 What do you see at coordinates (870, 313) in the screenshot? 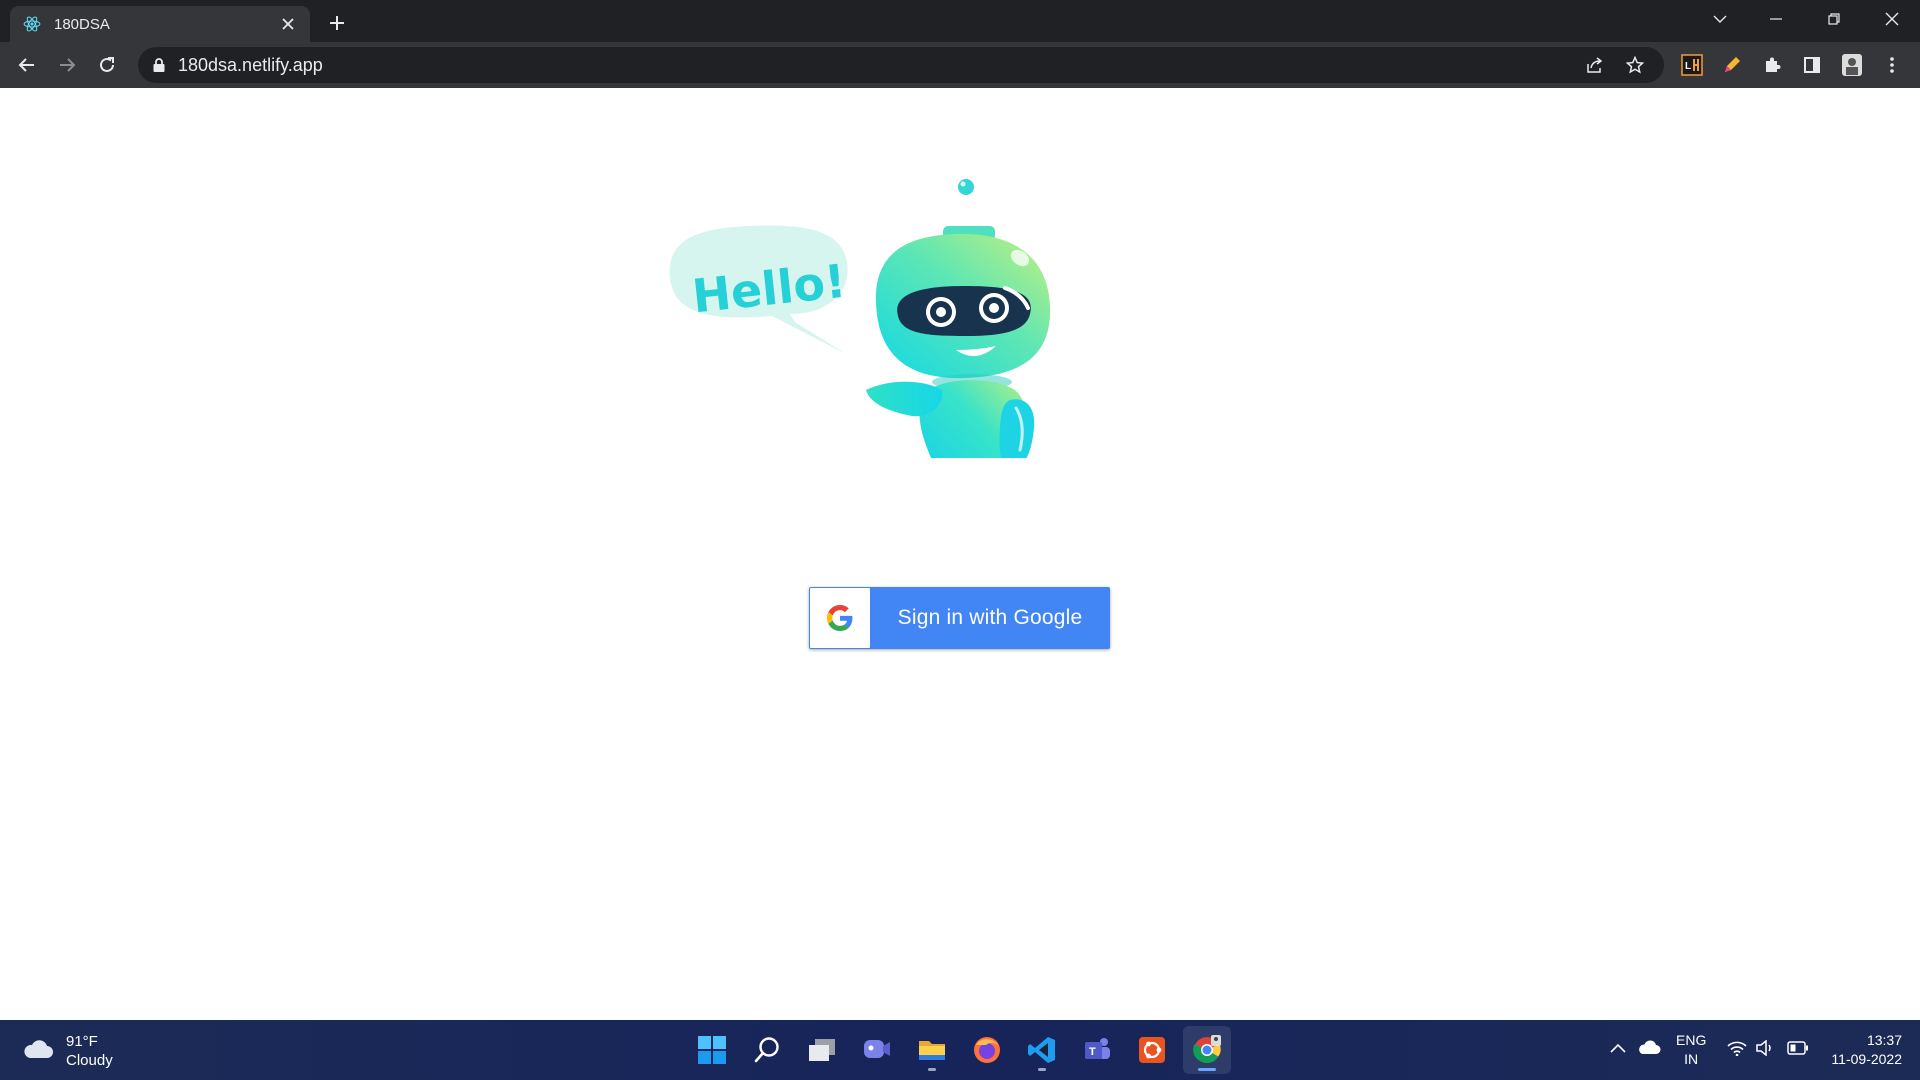
I see `hello-robot-illustration: Hello!` at bounding box center [870, 313].